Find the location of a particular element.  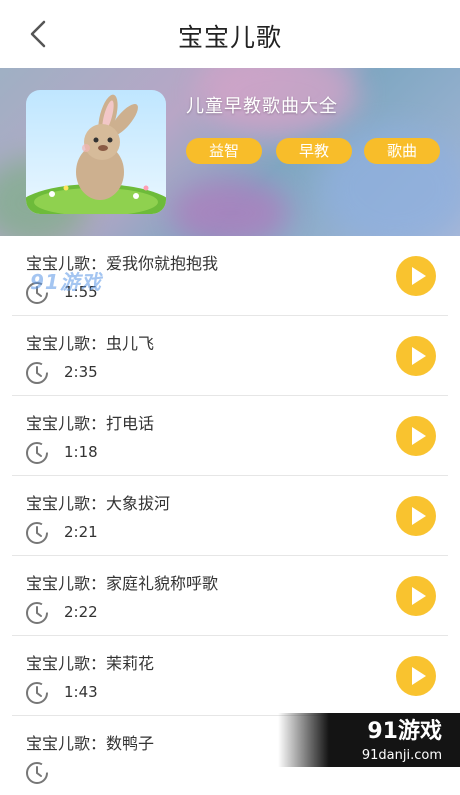

song-row: 宝宝儿歌：虫儿飞 2:35 is located at coordinates (230, 356).